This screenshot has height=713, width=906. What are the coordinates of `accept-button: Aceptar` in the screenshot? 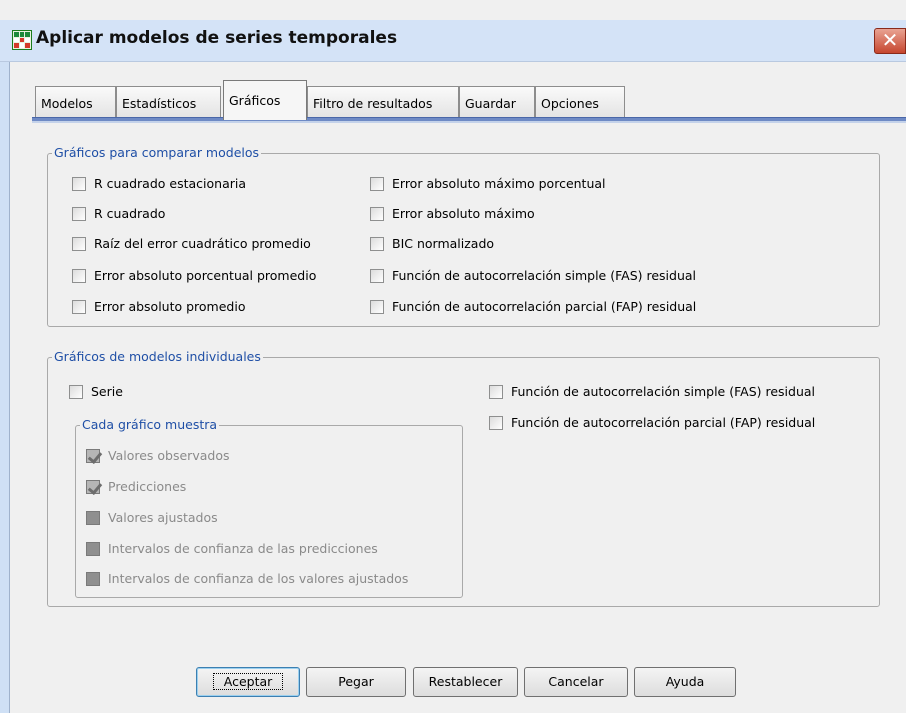 It's located at (248, 682).